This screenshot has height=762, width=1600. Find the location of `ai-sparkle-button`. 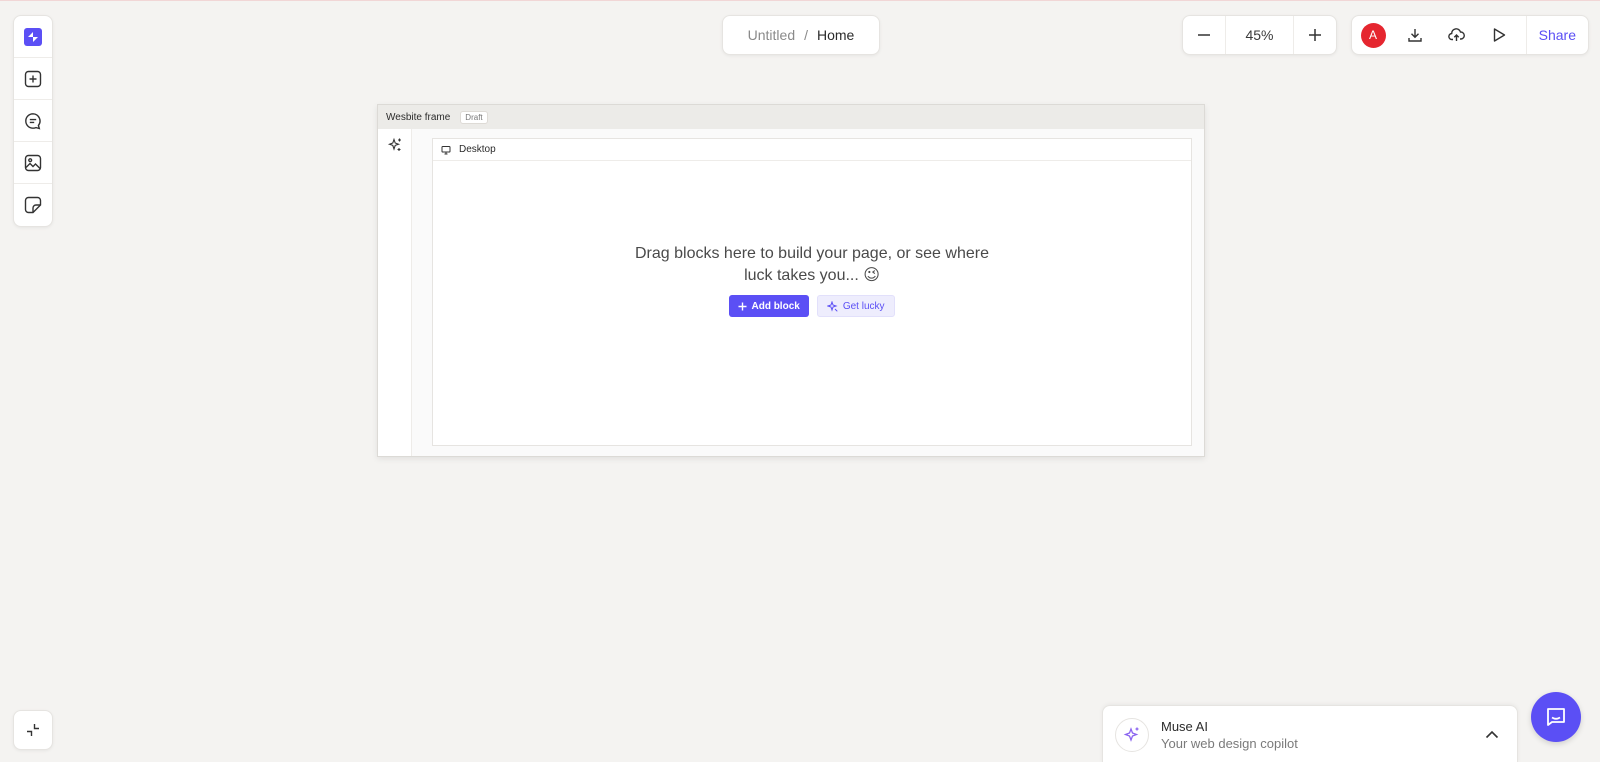

ai-sparkle-button is located at coordinates (395, 145).